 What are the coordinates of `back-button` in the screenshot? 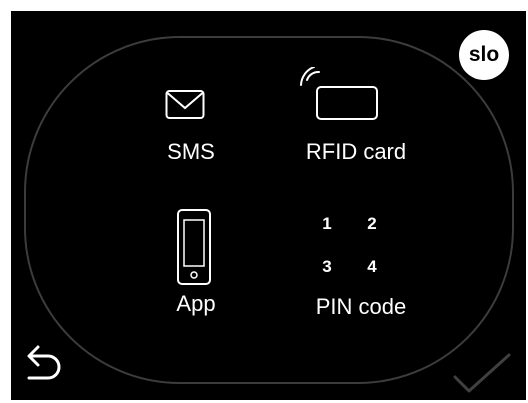 It's located at (44, 366).